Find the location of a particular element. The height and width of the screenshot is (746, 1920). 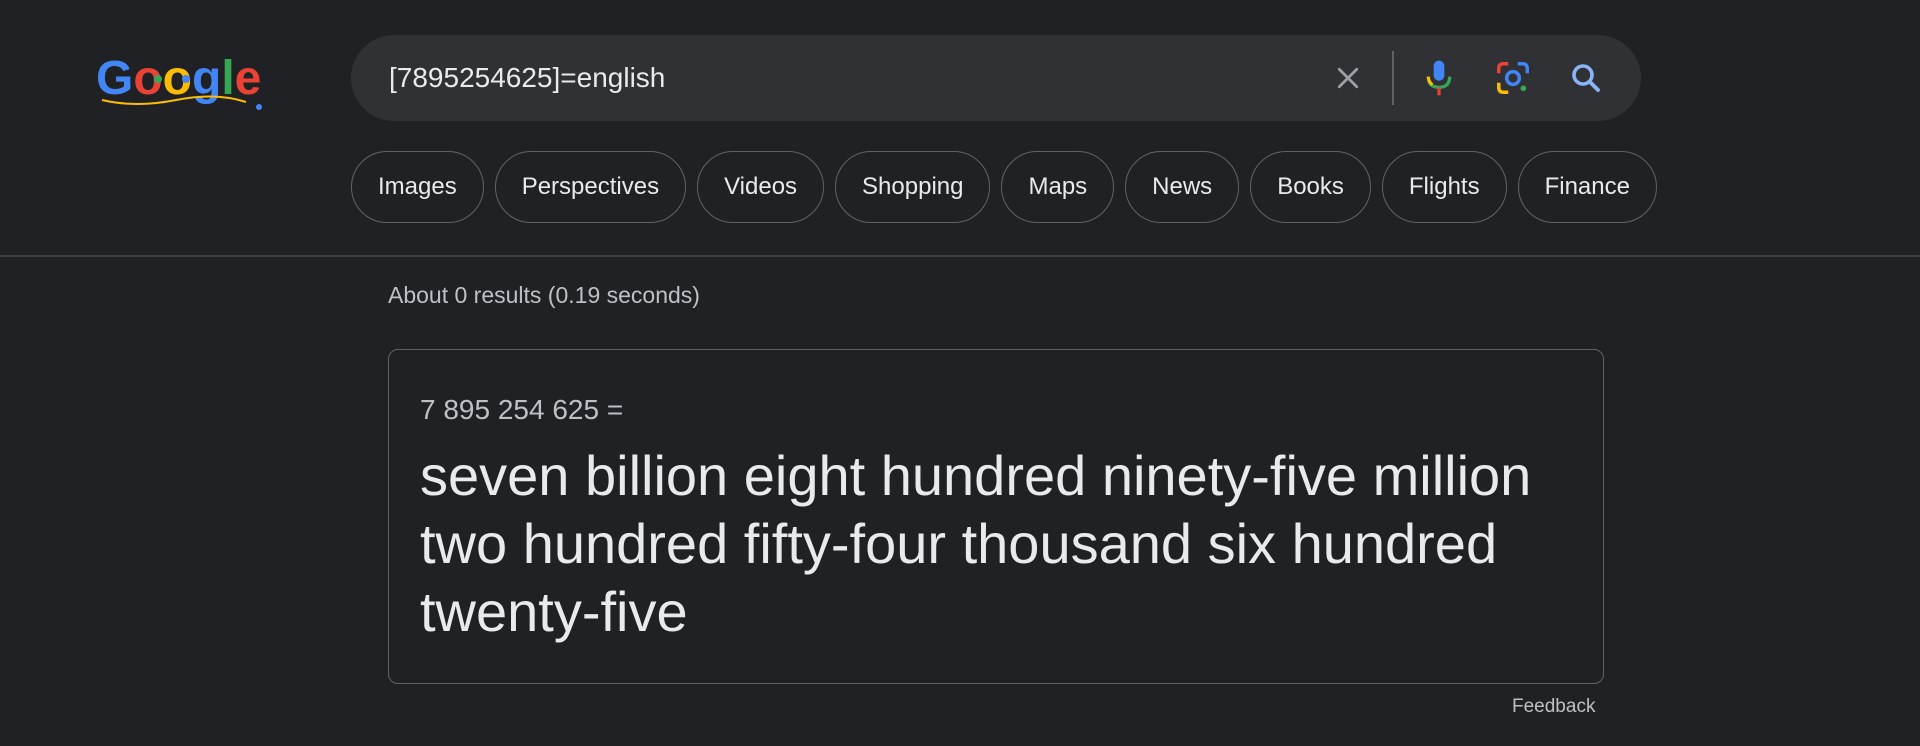

tab-news: News is located at coordinates (1182, 187).